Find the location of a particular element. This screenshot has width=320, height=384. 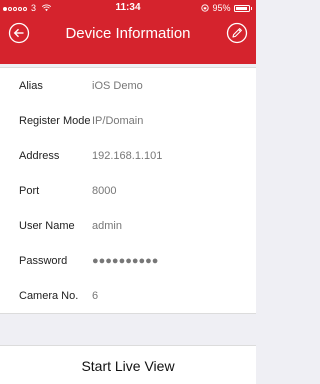

navigation-bar: Device Information is located at coordinates (128, 35).